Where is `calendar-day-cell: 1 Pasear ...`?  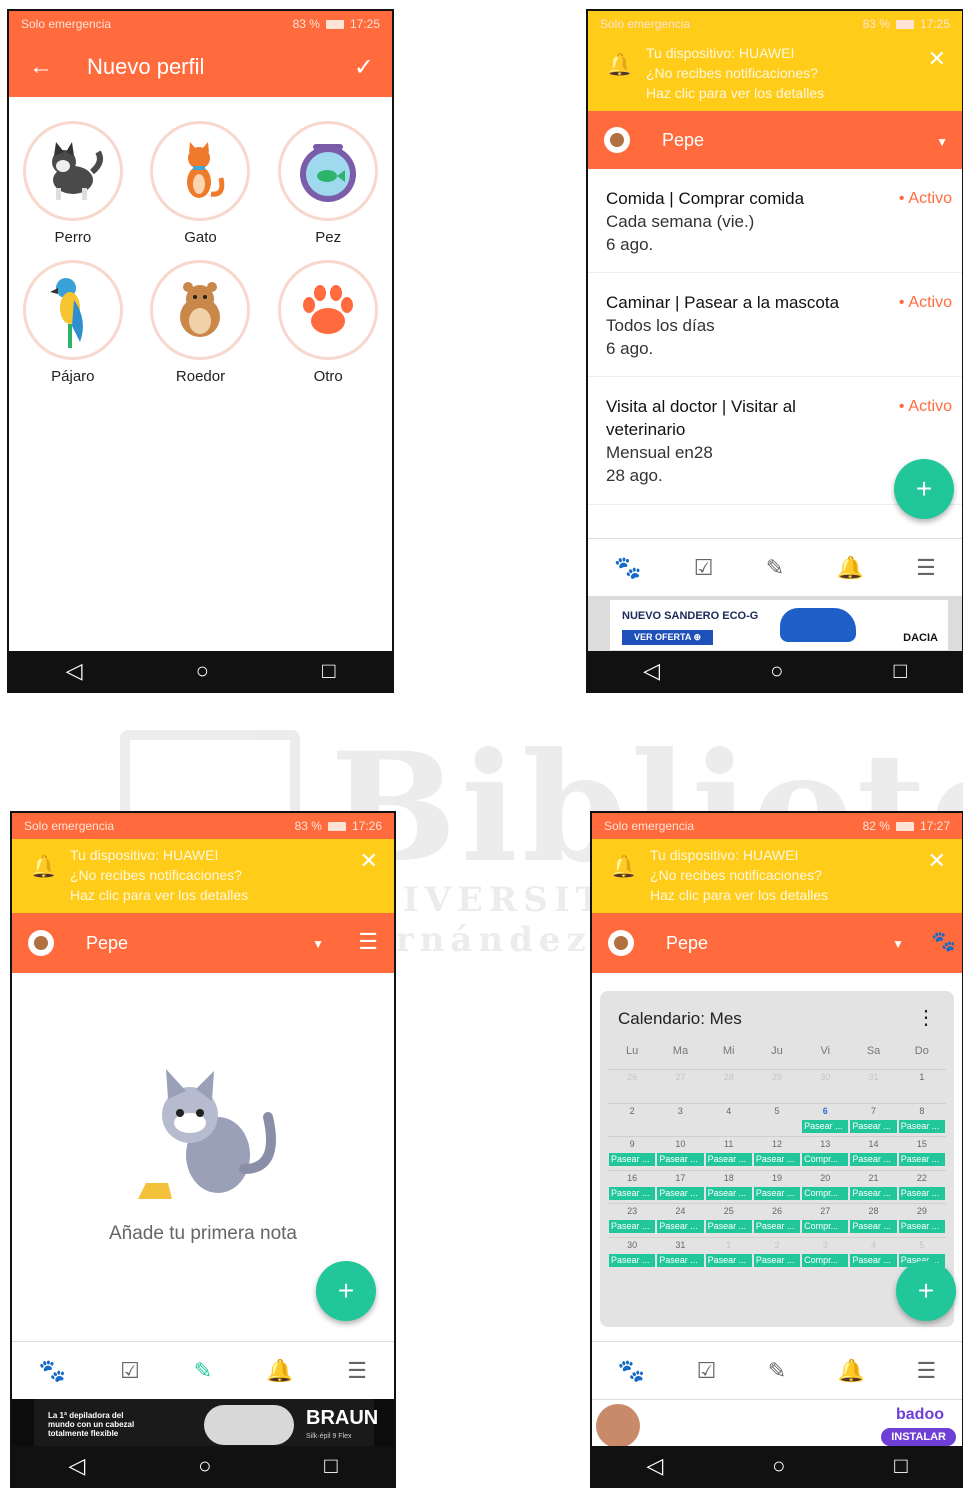 calendar-day-cell: 1 Pasear ... is located at coordinates (729, 1253).